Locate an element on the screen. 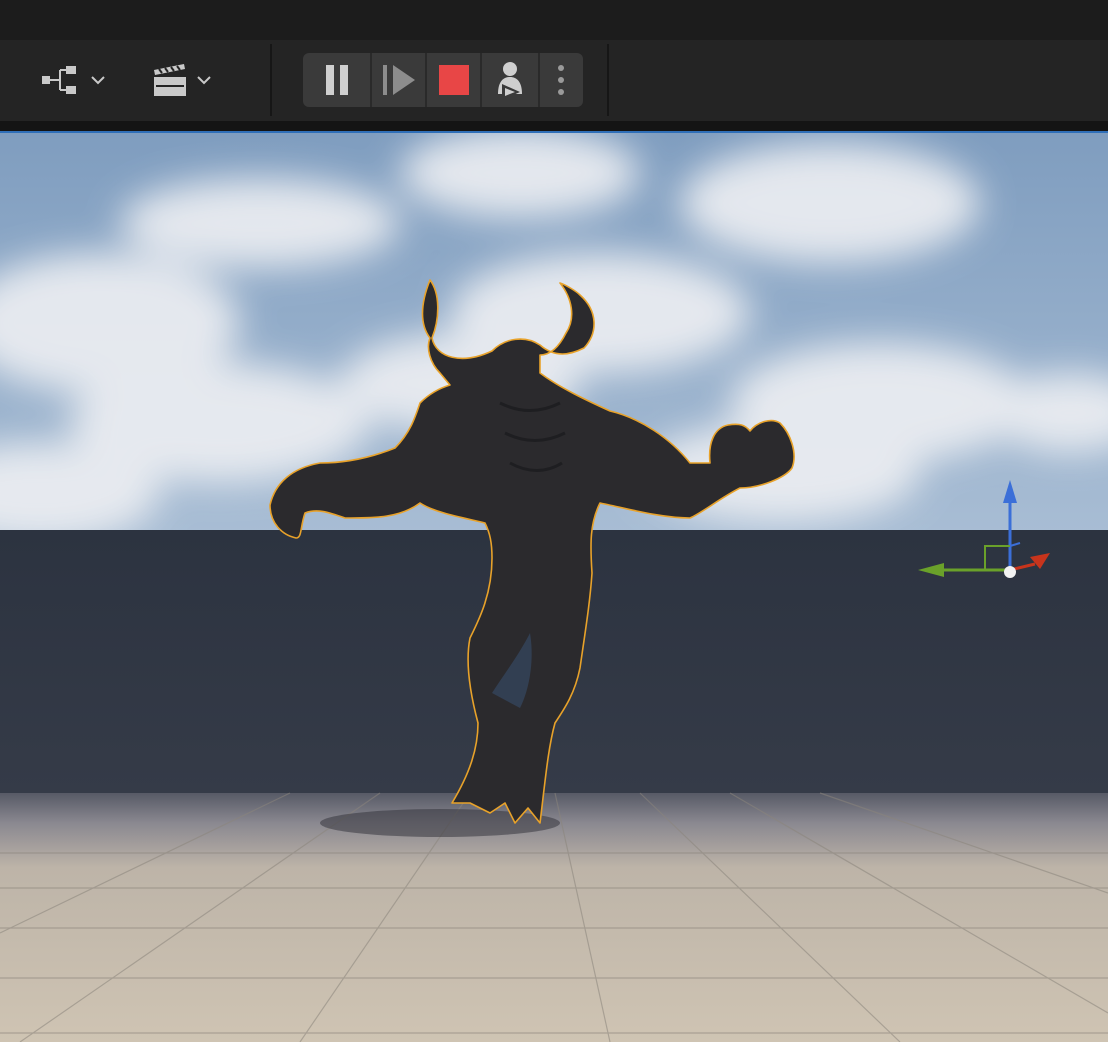 The width and height of the screenshot is (1108, 1042). cinematics-button is located at coordinates (181, 80).